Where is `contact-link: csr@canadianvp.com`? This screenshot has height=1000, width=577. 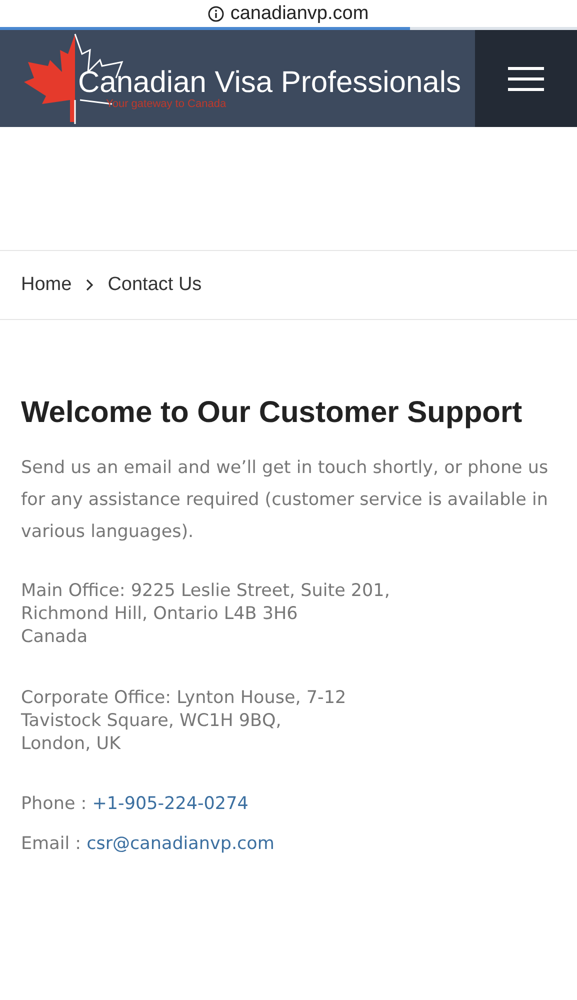 contact-link: csr@canadianvp.com is located at coordinates (180, 844).